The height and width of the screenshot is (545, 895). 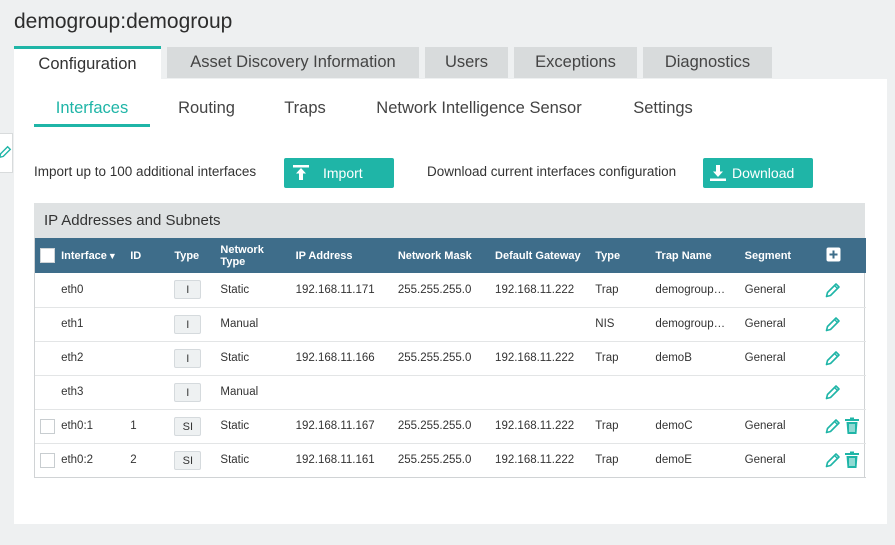 What do you see at coordinates (72, 289) in the screenshot?
I see `cell-interface: eth0` at bounding box center [72, 289].